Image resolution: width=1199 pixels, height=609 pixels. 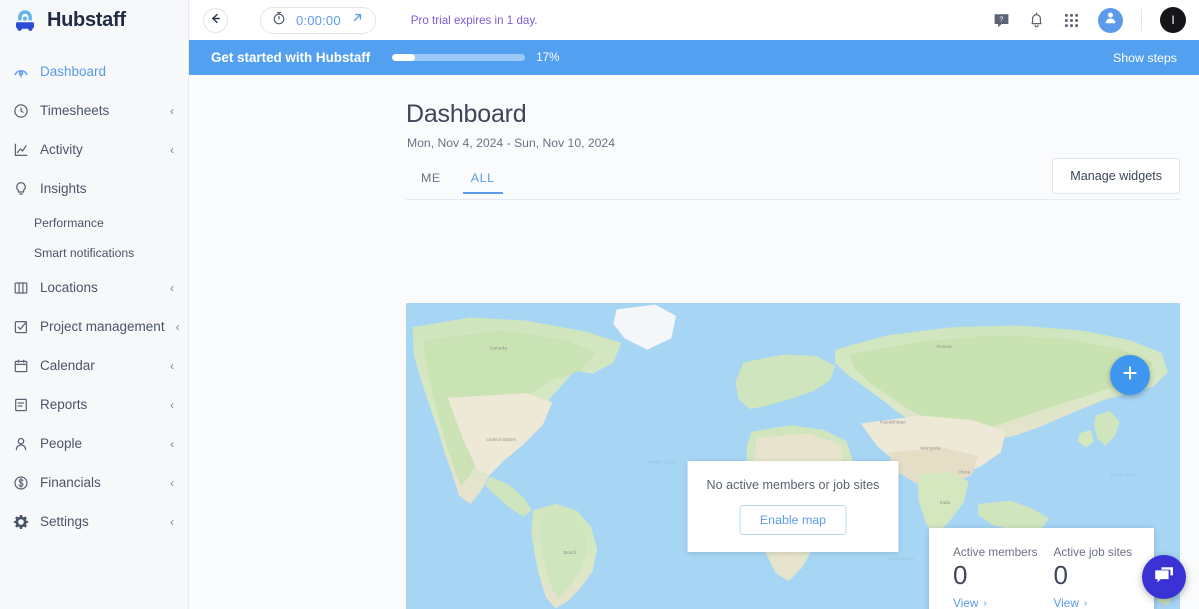 What do you see at coordinates (474, 20) in the screenshot?
I see `trial-notice: Pro trial expires in 1 day.` at bounding box center [474, 20].